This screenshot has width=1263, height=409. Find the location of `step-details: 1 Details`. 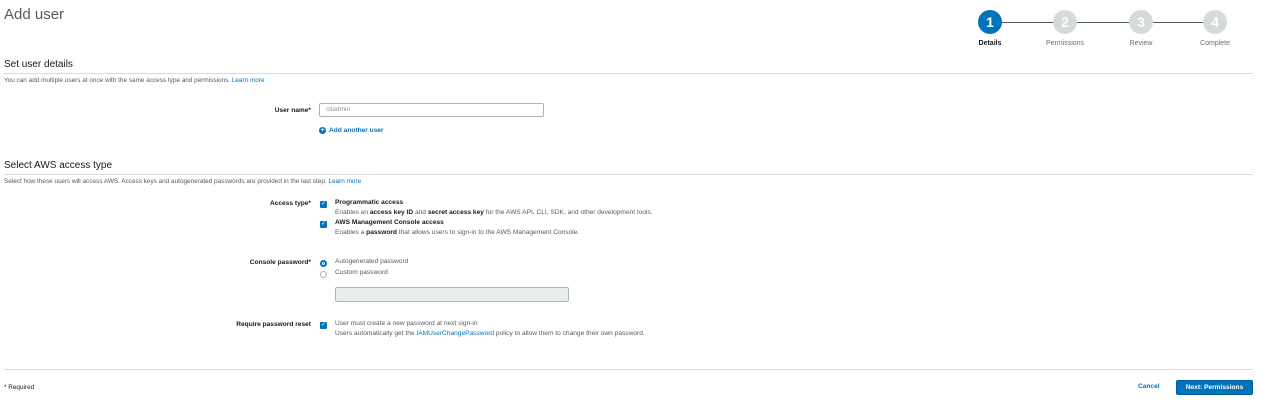

step-details: 1 Details is located at coordinates (990, 28).